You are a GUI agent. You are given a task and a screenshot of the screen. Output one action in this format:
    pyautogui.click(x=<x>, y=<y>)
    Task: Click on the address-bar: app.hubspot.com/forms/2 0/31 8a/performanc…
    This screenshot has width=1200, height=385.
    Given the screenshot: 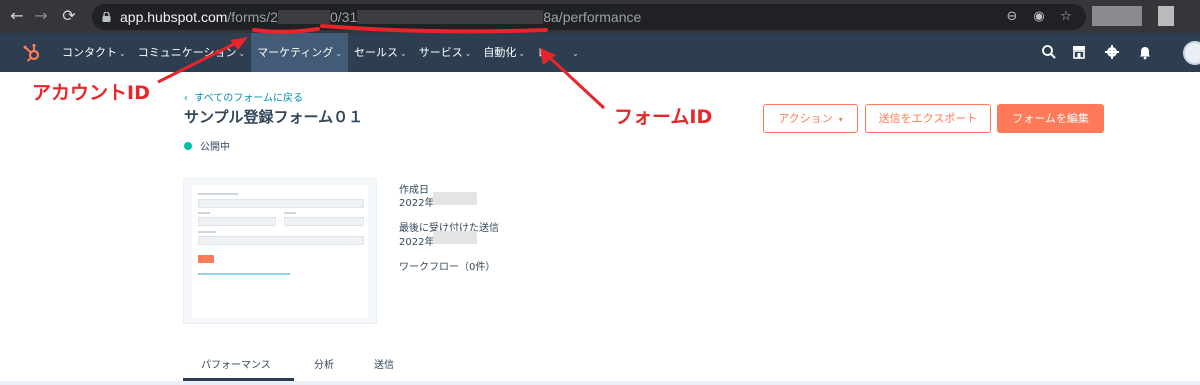 What is the action you would take?
    pyautogui.click(x=589, y=17)
    